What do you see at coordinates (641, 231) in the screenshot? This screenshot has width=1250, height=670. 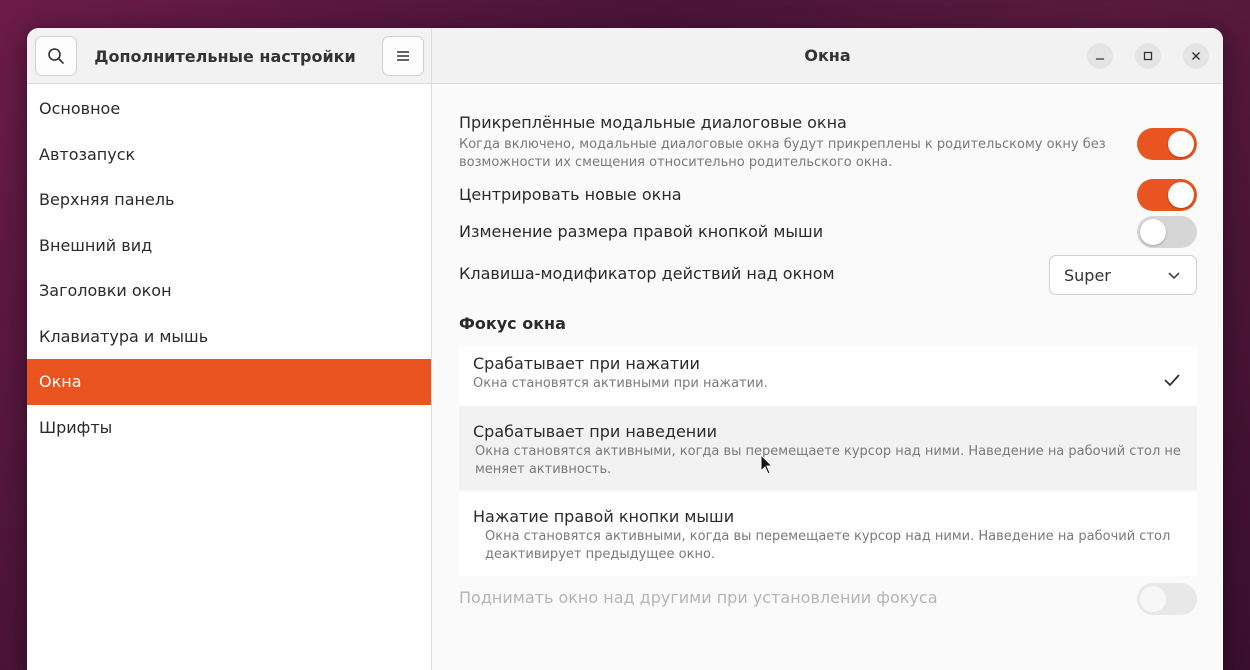 I see `setting-title: Изменение размера правой кнопкой мыши` at bounding box center [641, 231].